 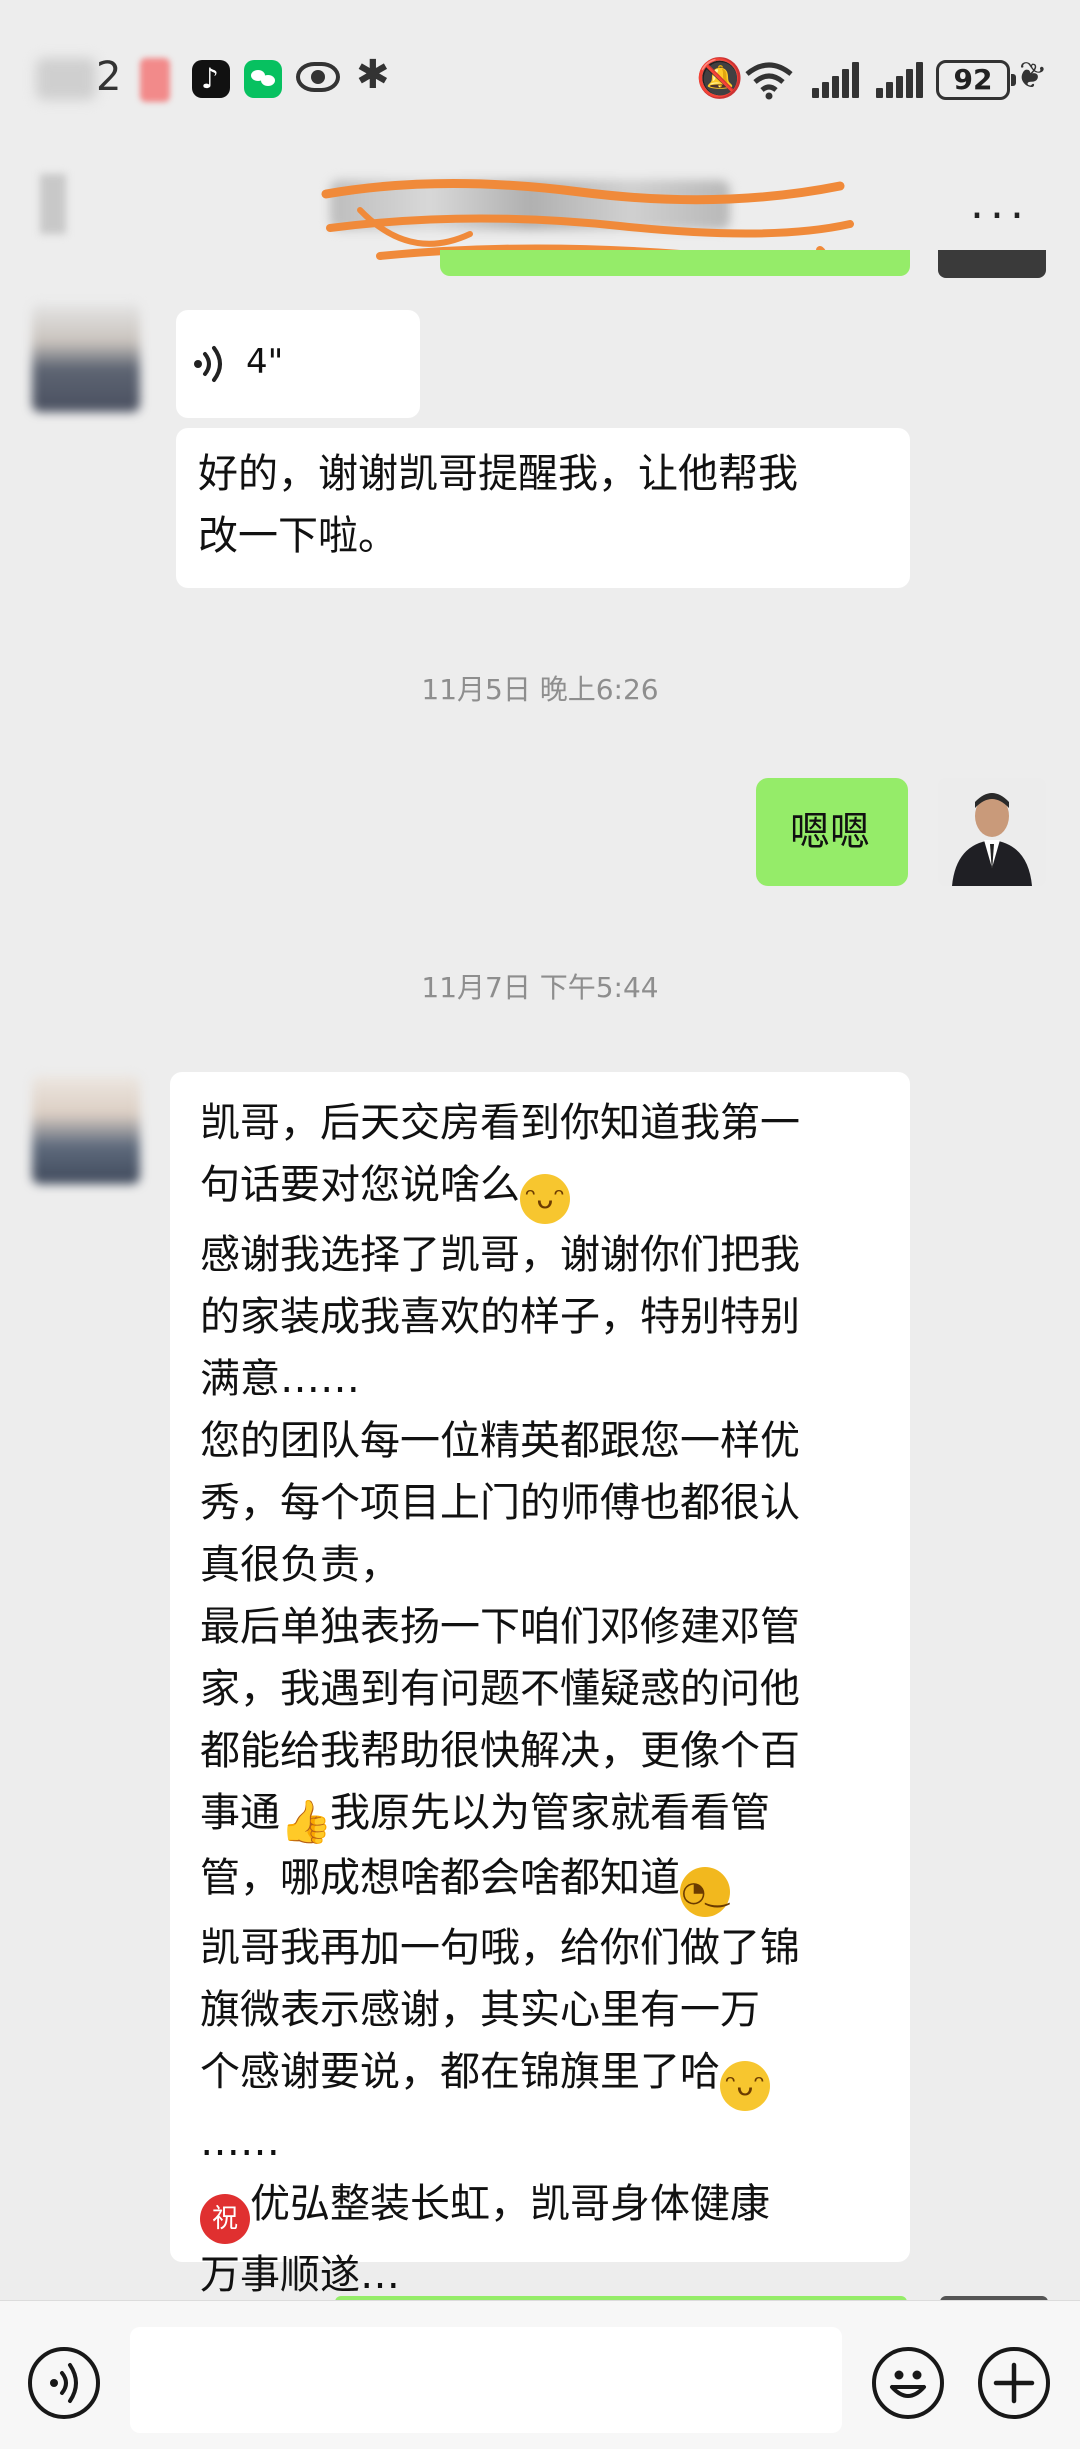 What do you see at coordinates (540, 689) in the screenshot?
I see `timestamp: 11月5日 晚上6:26` at bounding box center [540, 689].